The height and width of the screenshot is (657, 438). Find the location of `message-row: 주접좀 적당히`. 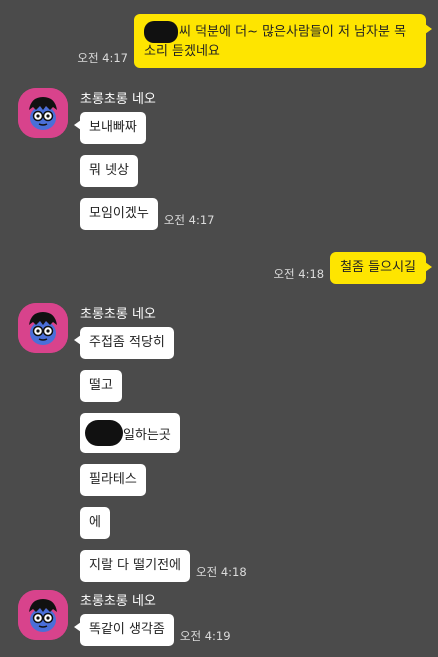

message-row: 주접좀 적당히 is located at coordinates (160, 343).